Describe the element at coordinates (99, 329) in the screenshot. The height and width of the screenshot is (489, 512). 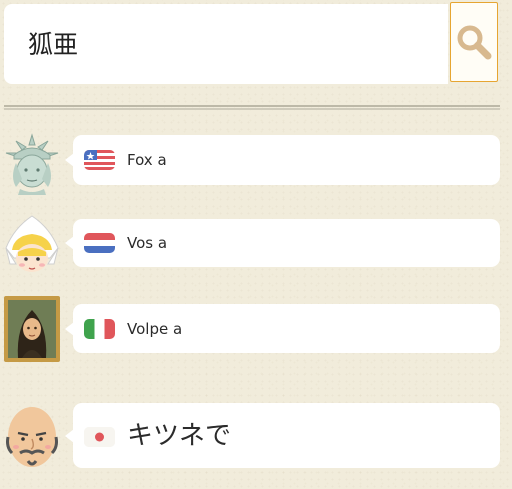
I see `flag-italy-icon` at that location.